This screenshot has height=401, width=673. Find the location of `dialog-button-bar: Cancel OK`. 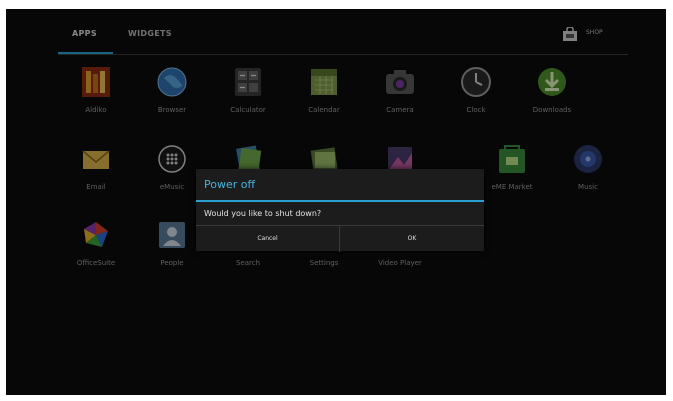

dialog-button-bar: Cancel OK is located at coordinates (340, 238).